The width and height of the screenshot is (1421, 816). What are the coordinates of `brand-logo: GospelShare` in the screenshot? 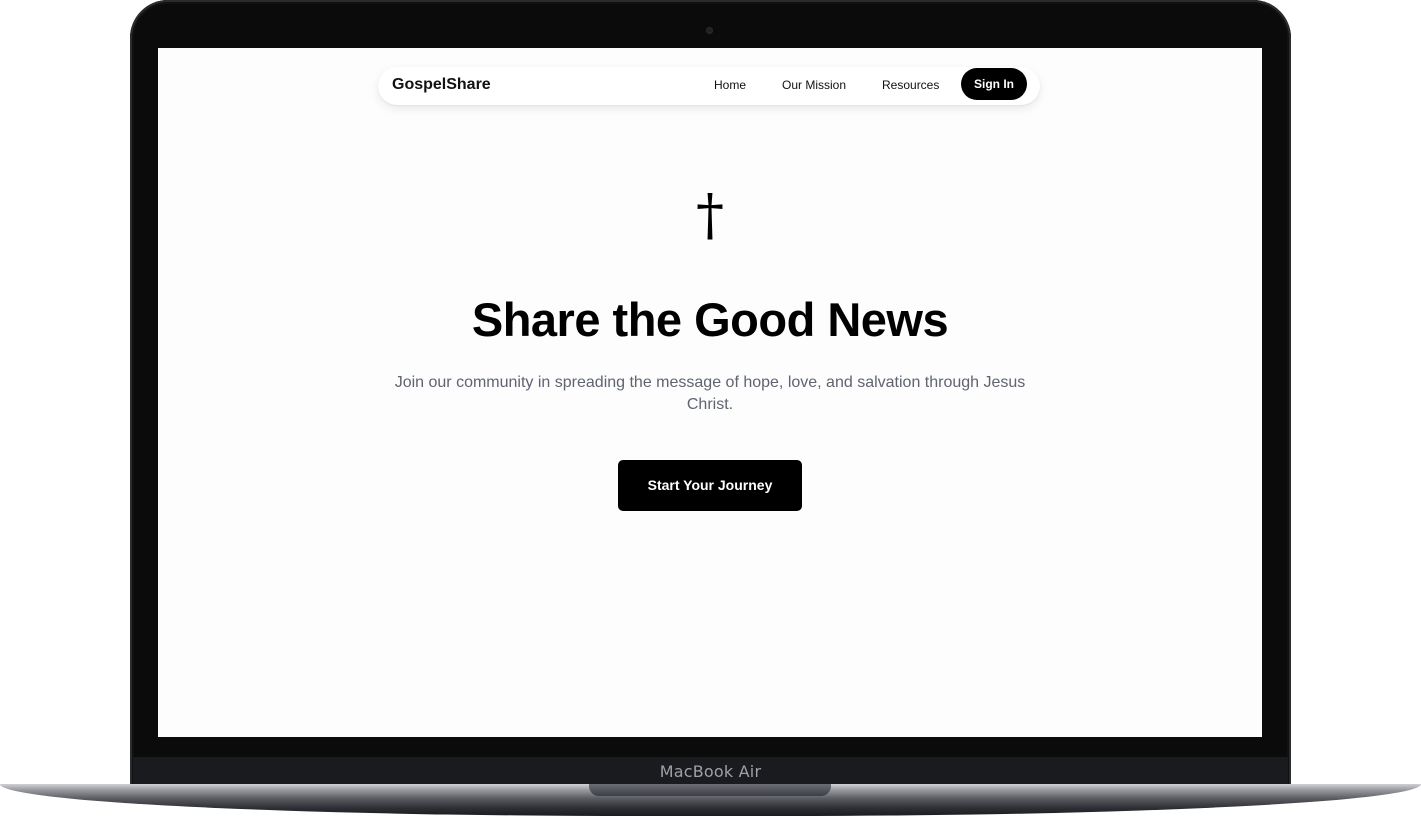 It's located at (441, 85).